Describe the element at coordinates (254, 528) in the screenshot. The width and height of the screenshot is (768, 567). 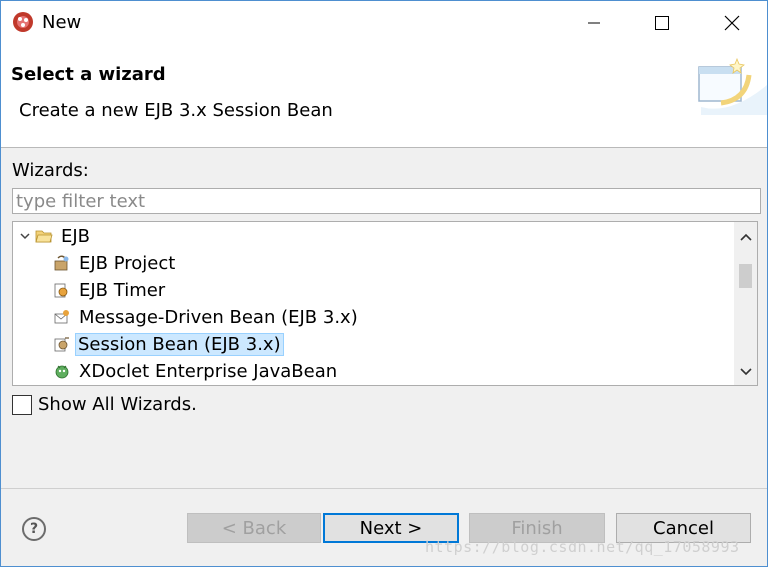
I see `back-button: < Back` at that location.